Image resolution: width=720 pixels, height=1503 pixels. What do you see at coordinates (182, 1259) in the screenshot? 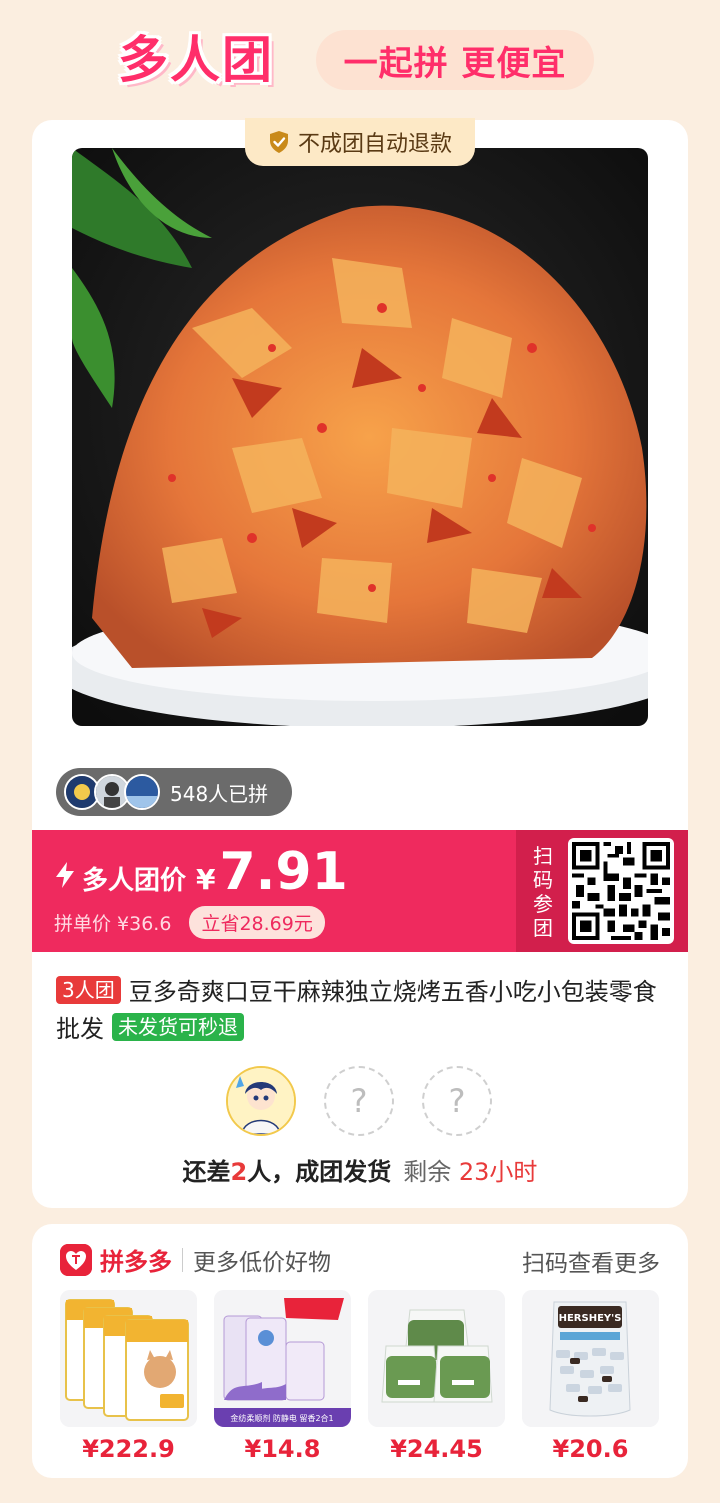
I see `divider` at bounding box center [182, 1259].